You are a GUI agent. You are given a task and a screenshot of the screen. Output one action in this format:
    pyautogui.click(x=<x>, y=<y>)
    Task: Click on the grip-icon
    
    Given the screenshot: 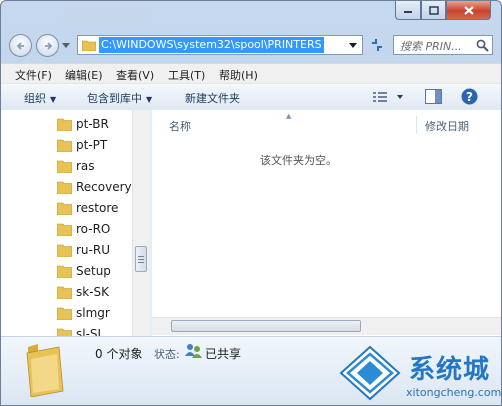 What is the action you would take?
    pyautogui.click(x=141, y=259)
    